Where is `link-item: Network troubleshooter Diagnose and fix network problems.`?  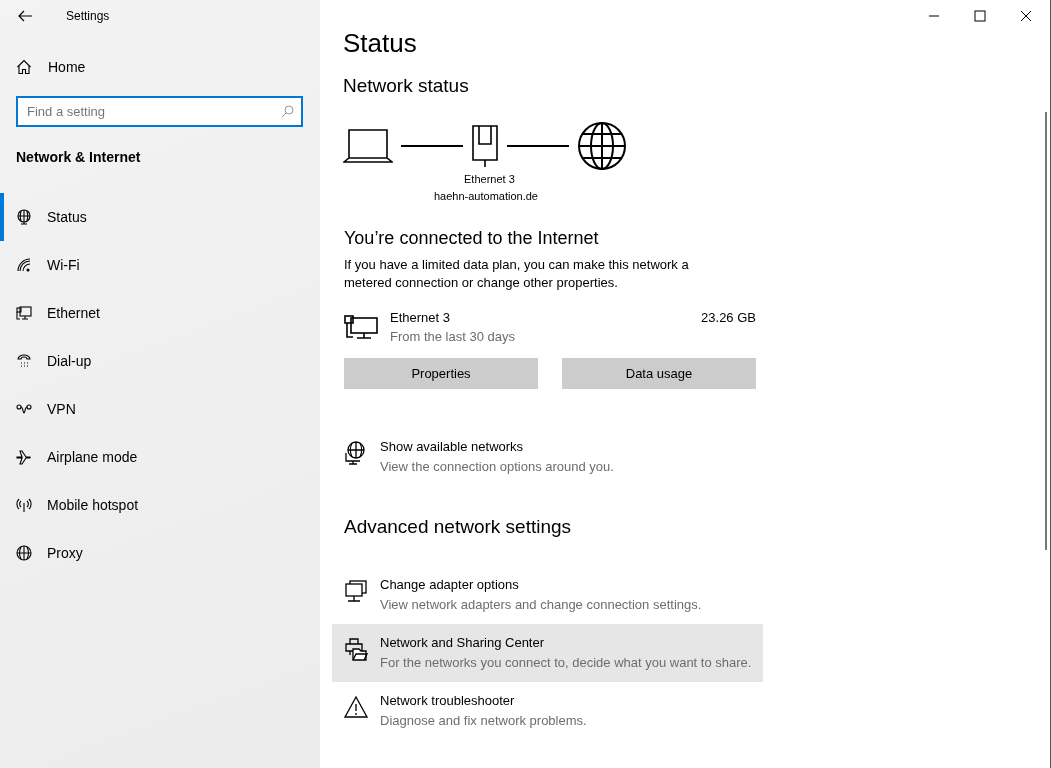 link-item: Network troubleshooter Diagnose and fix network problems. is located at coordinates (547, 711).